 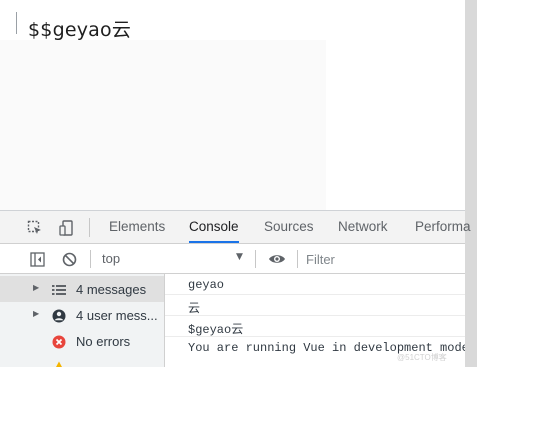 I want to click on console-log-line: 云, so click(x=315, y=305).